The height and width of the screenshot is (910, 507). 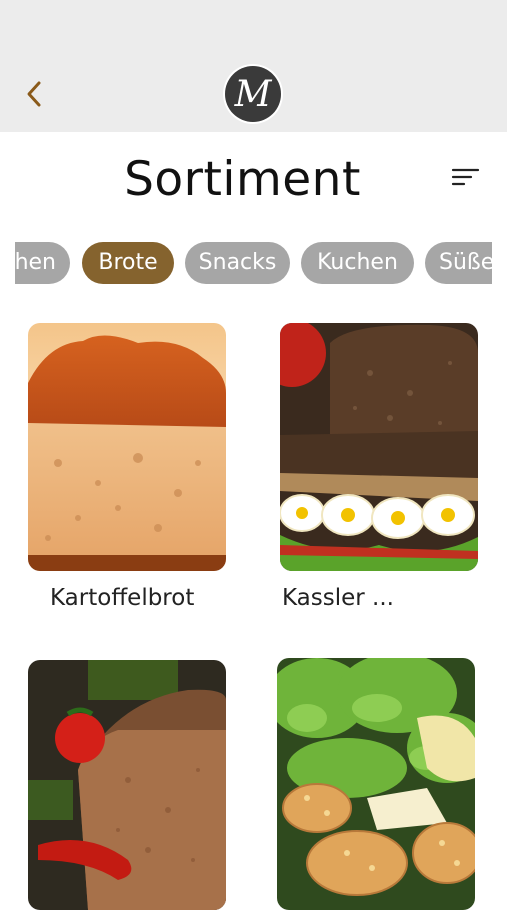 I want to click on sort-lines-icon, so click(x=465, y=177).